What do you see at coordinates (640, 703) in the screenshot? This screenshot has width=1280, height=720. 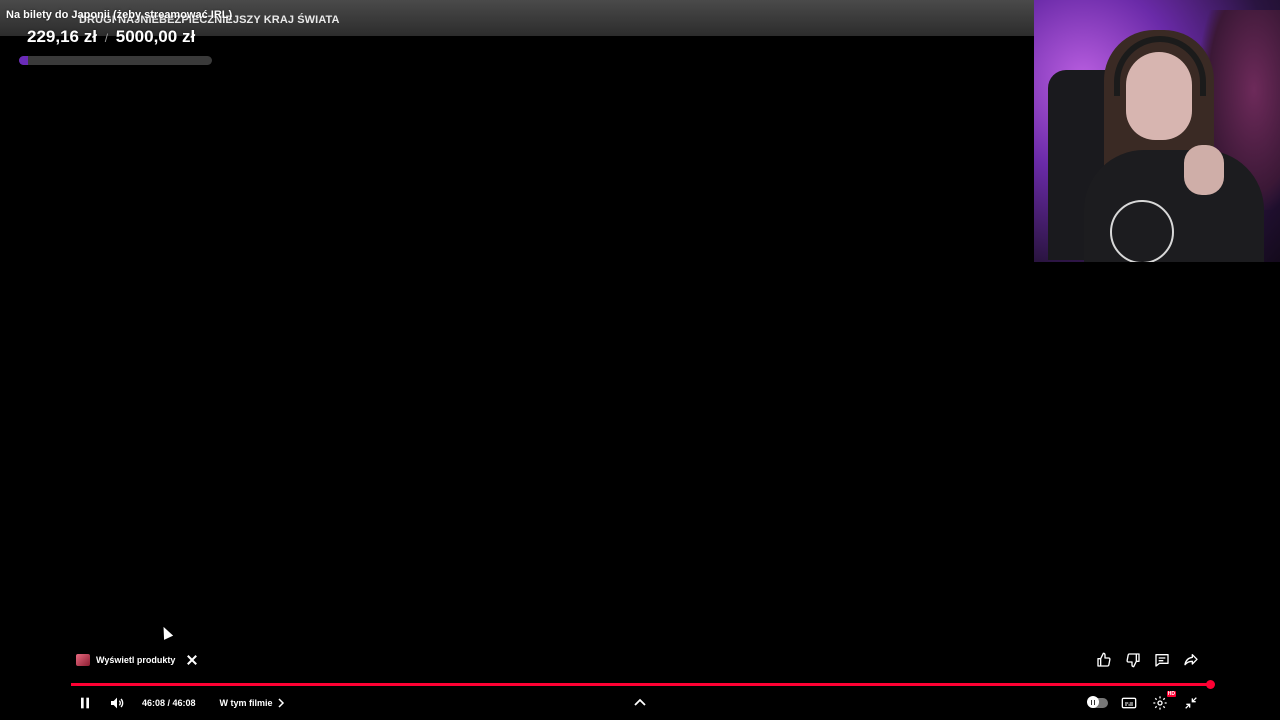 I see `chevron-up-icon` at bounding box center [640, 703].